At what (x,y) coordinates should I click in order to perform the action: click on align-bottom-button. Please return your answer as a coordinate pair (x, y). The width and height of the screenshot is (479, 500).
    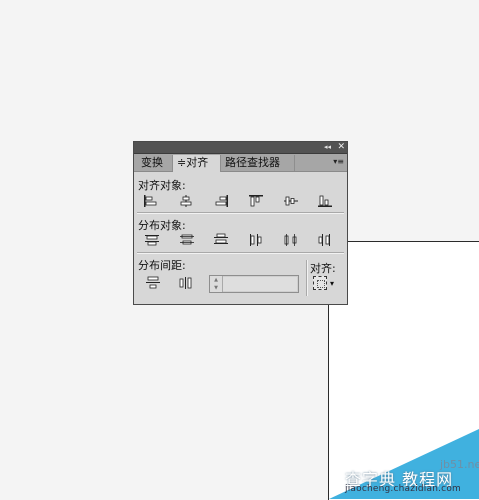
    Looking at the image, I should click on (325, 201).